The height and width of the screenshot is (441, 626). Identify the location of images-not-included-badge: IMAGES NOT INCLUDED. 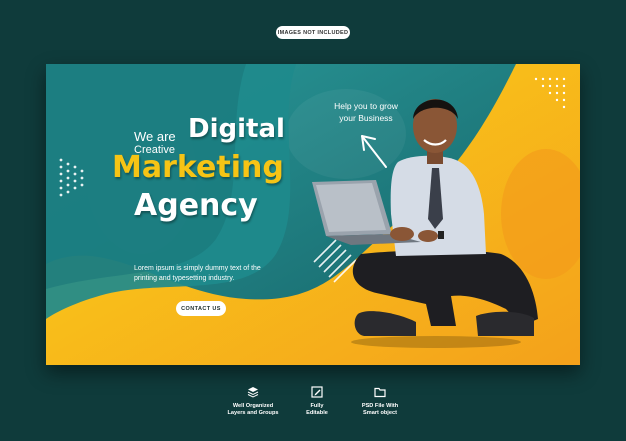
(313, 32).